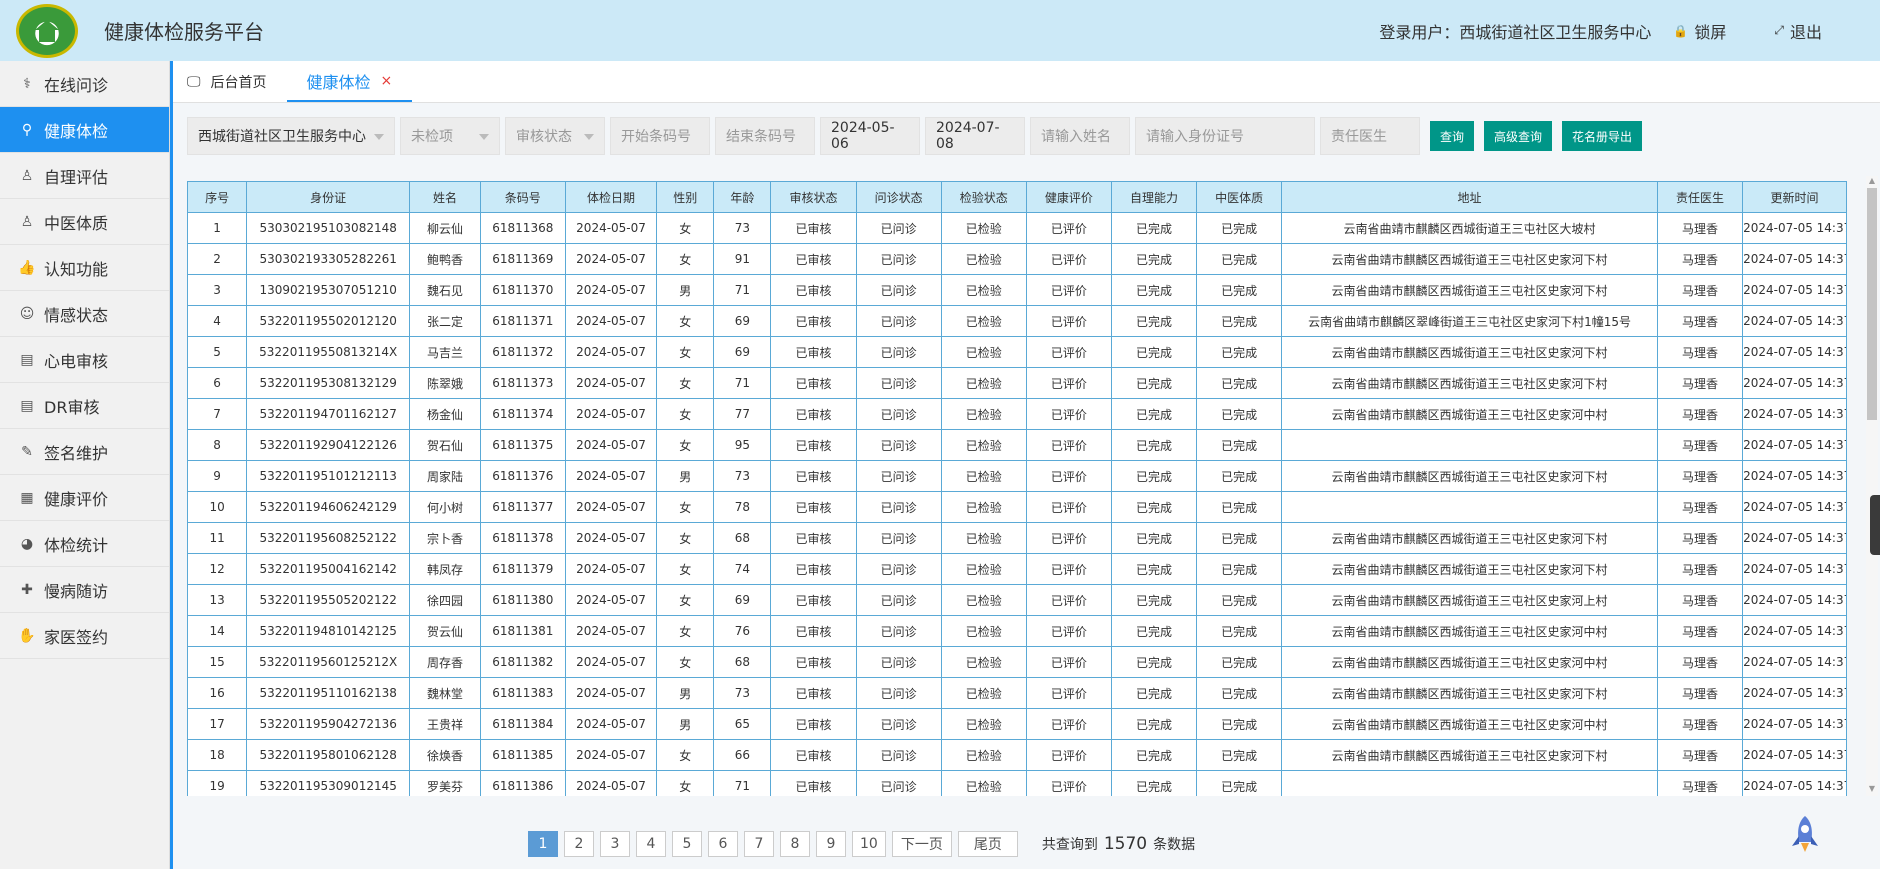 The image size is (1880, 869). Describe the element at coordinates (869, 844) in the screenshot. I see `page-10-button: 10` at that location.